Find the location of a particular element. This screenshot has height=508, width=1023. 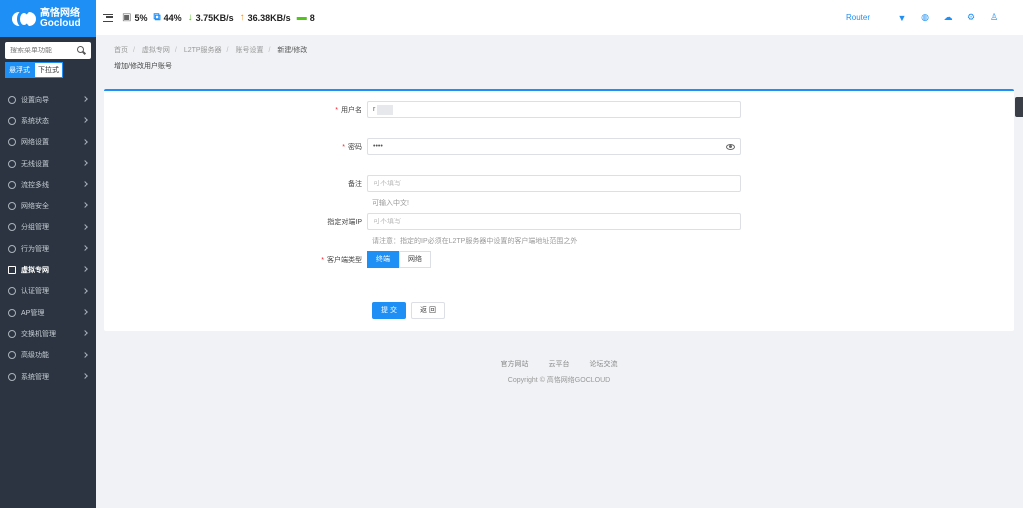

router-link: Router is located at coordinates (858, 17).